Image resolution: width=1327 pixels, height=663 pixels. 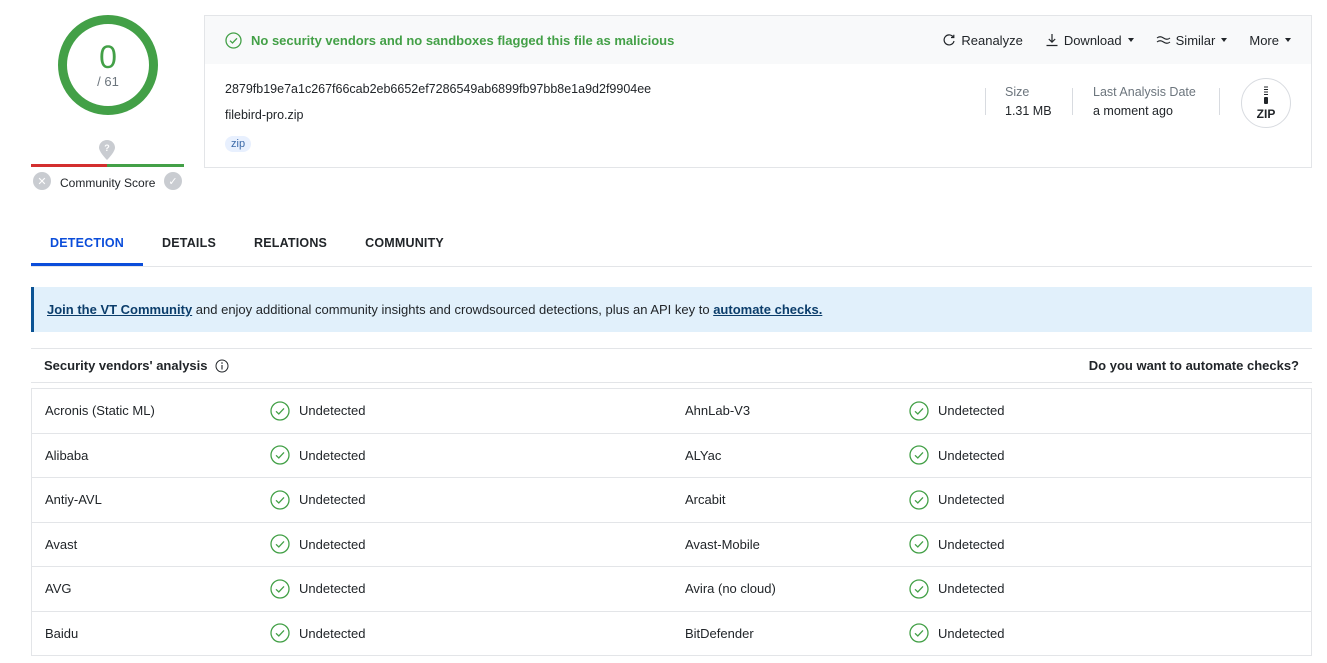 What do you see at coordinates (1144, 92) in the screenshot?
I see `last-analysis-label: Last Analysis Date` at bounding box center [1144, 92].